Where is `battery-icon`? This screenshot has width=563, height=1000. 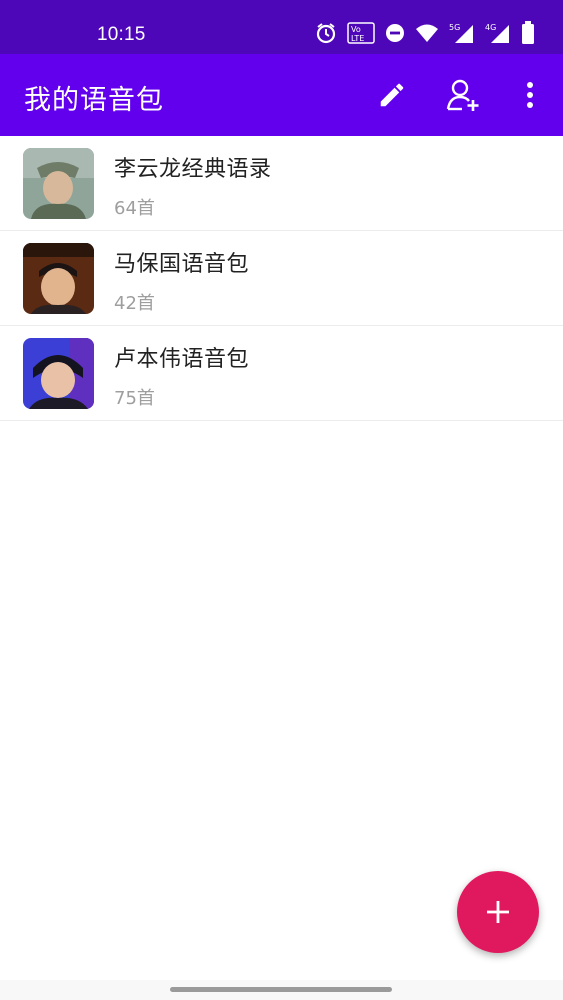 battery-icon is located at coordinates (528, 35).